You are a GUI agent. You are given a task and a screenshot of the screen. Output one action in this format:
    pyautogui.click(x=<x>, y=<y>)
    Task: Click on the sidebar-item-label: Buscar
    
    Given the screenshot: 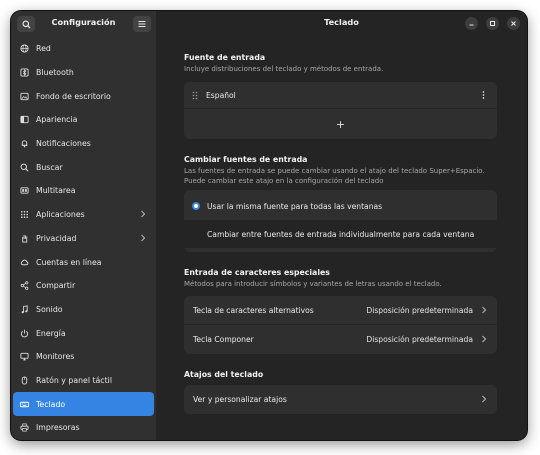 What is the action you would take?
    pyautogui.click(x=49, y=167)
    